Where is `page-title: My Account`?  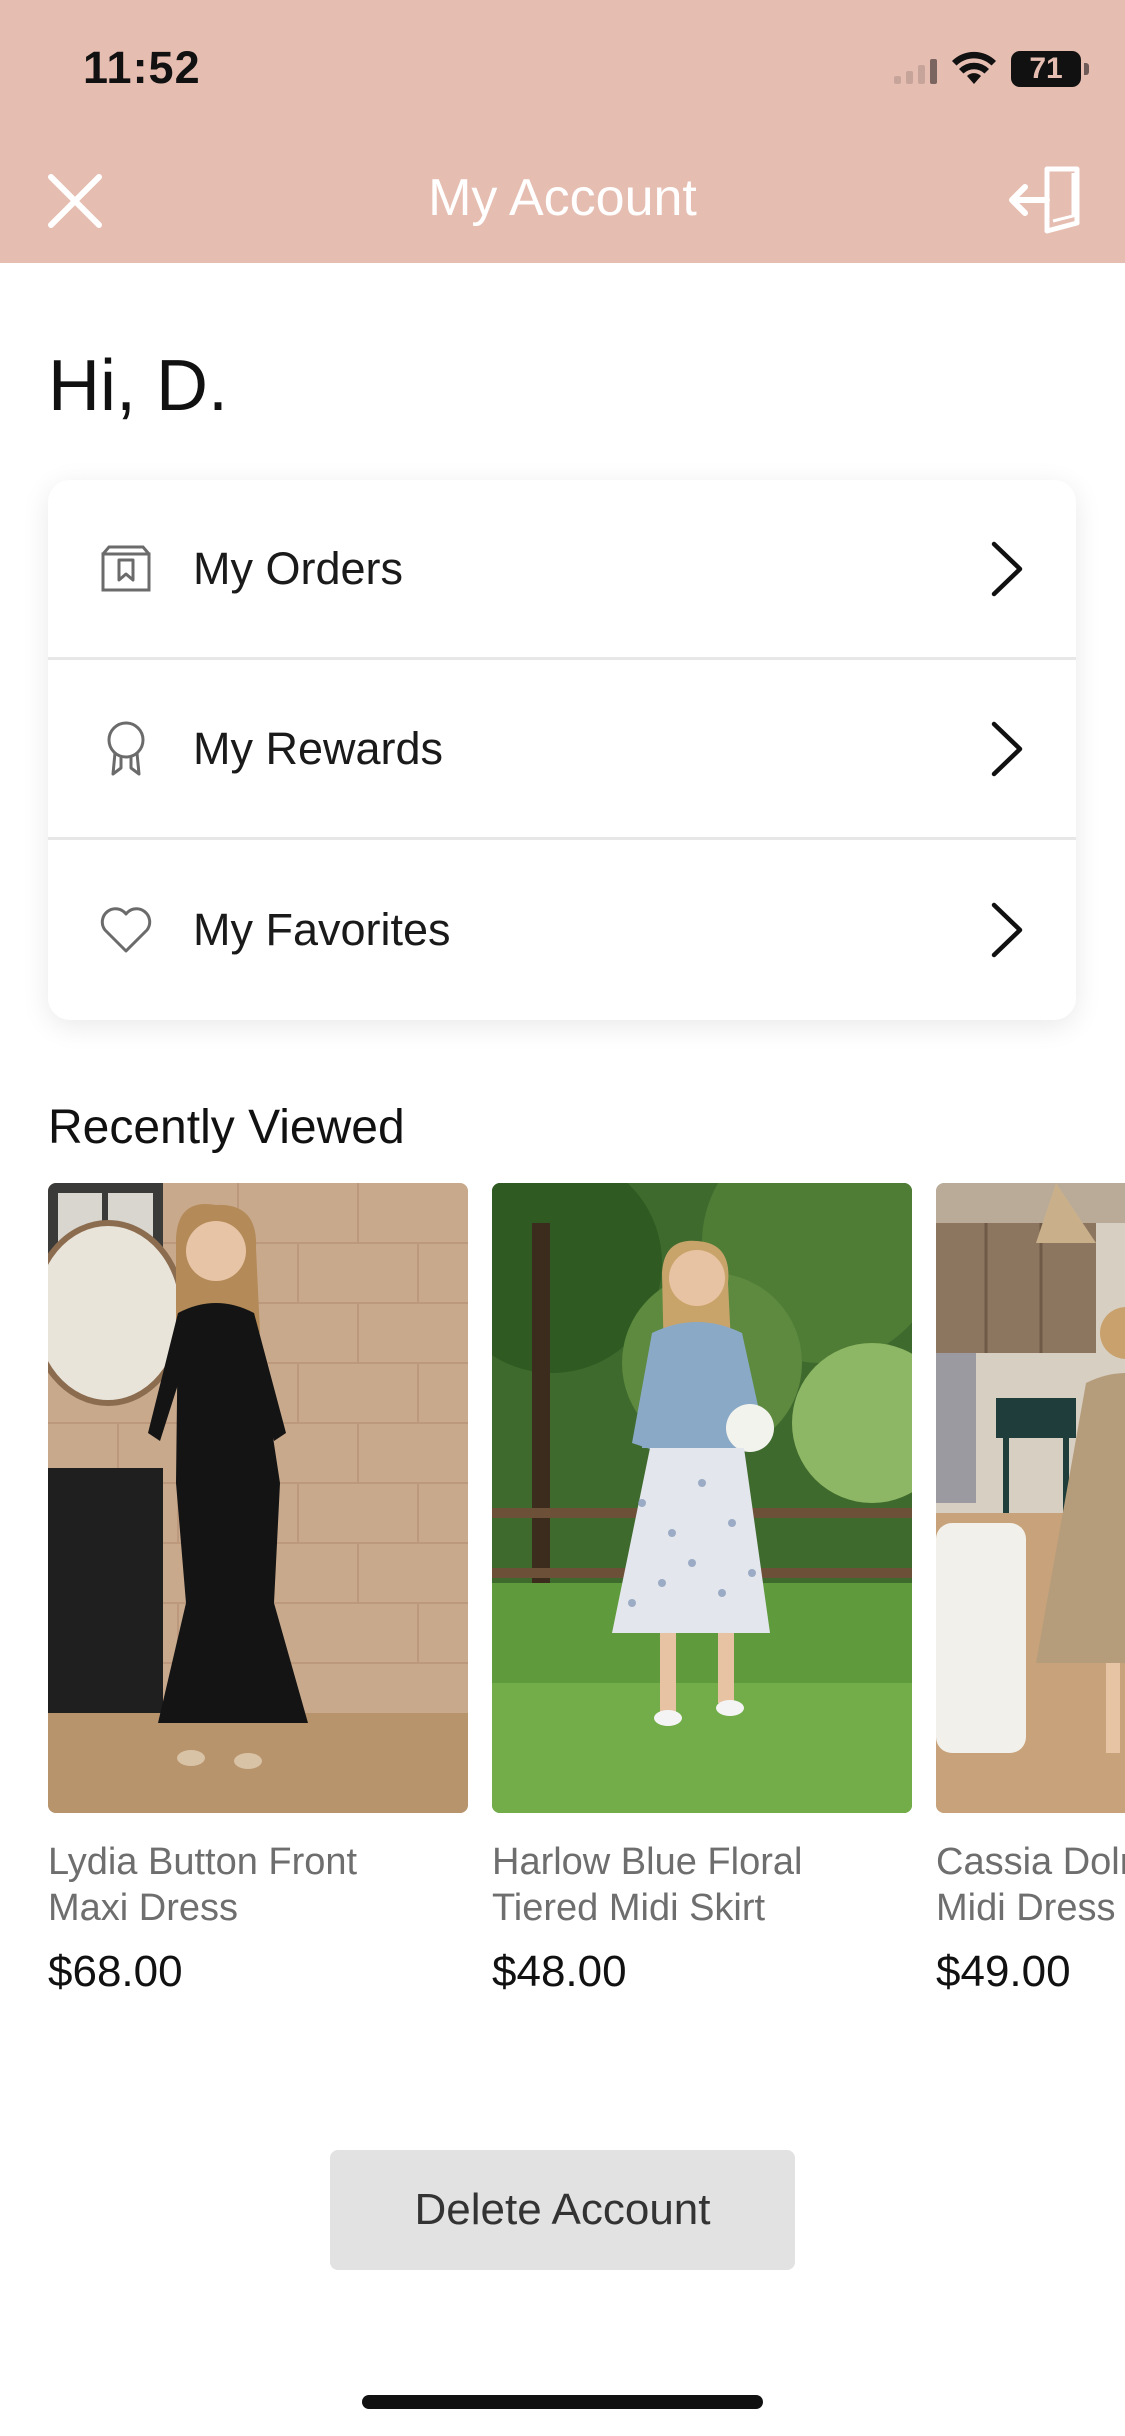
page-title: My Account is located at coordinates (562, 198).